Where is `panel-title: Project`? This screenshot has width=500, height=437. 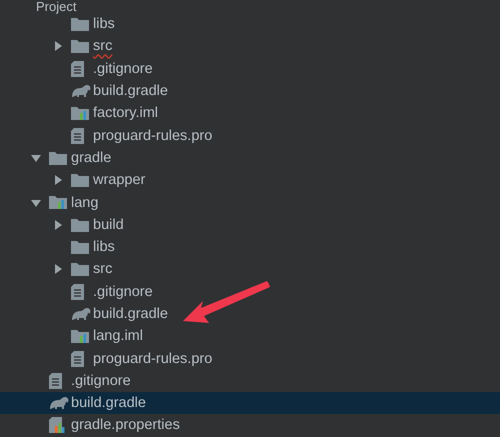 panel-title: Project is located at coordinates (56, 6).